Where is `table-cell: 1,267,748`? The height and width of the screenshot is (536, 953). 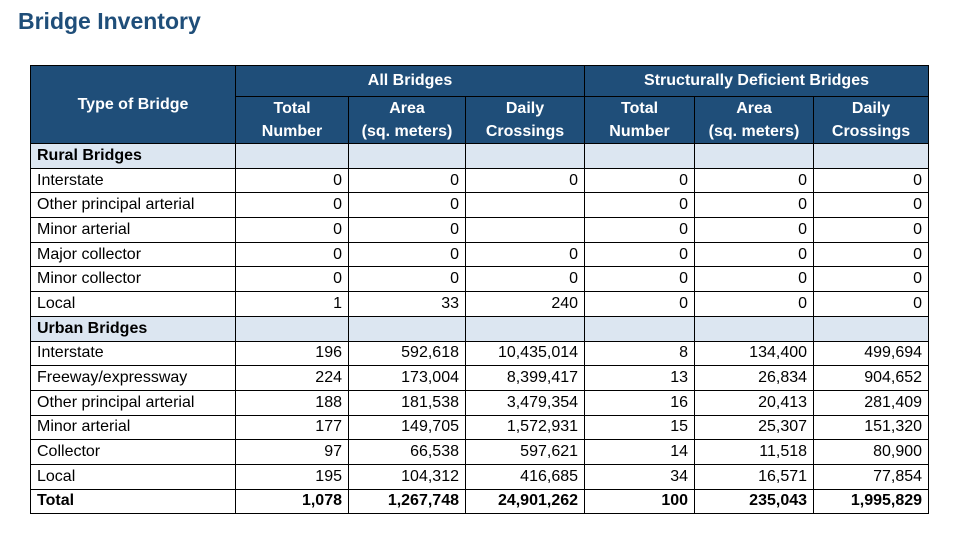
table-cell: 1,267,748 is located at coordinates (407, 501).